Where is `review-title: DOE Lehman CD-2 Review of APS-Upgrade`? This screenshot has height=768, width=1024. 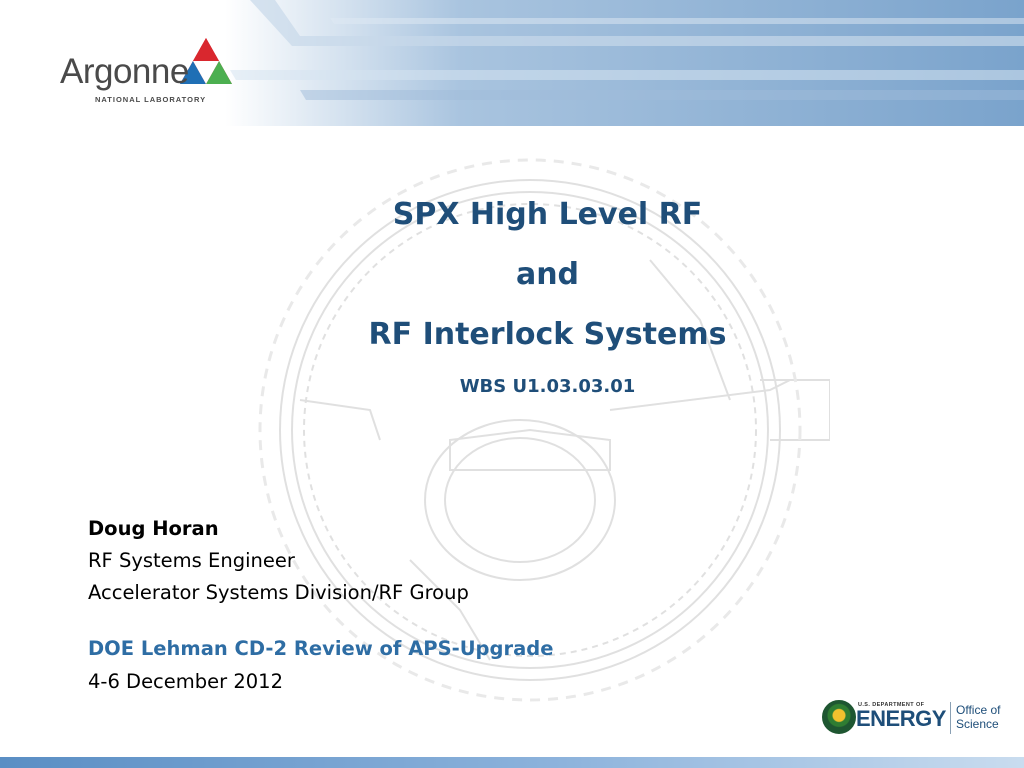 review-title: DOE Lehman CD-2 Review of APS-Upgrade is located at coordinates (321, 648).